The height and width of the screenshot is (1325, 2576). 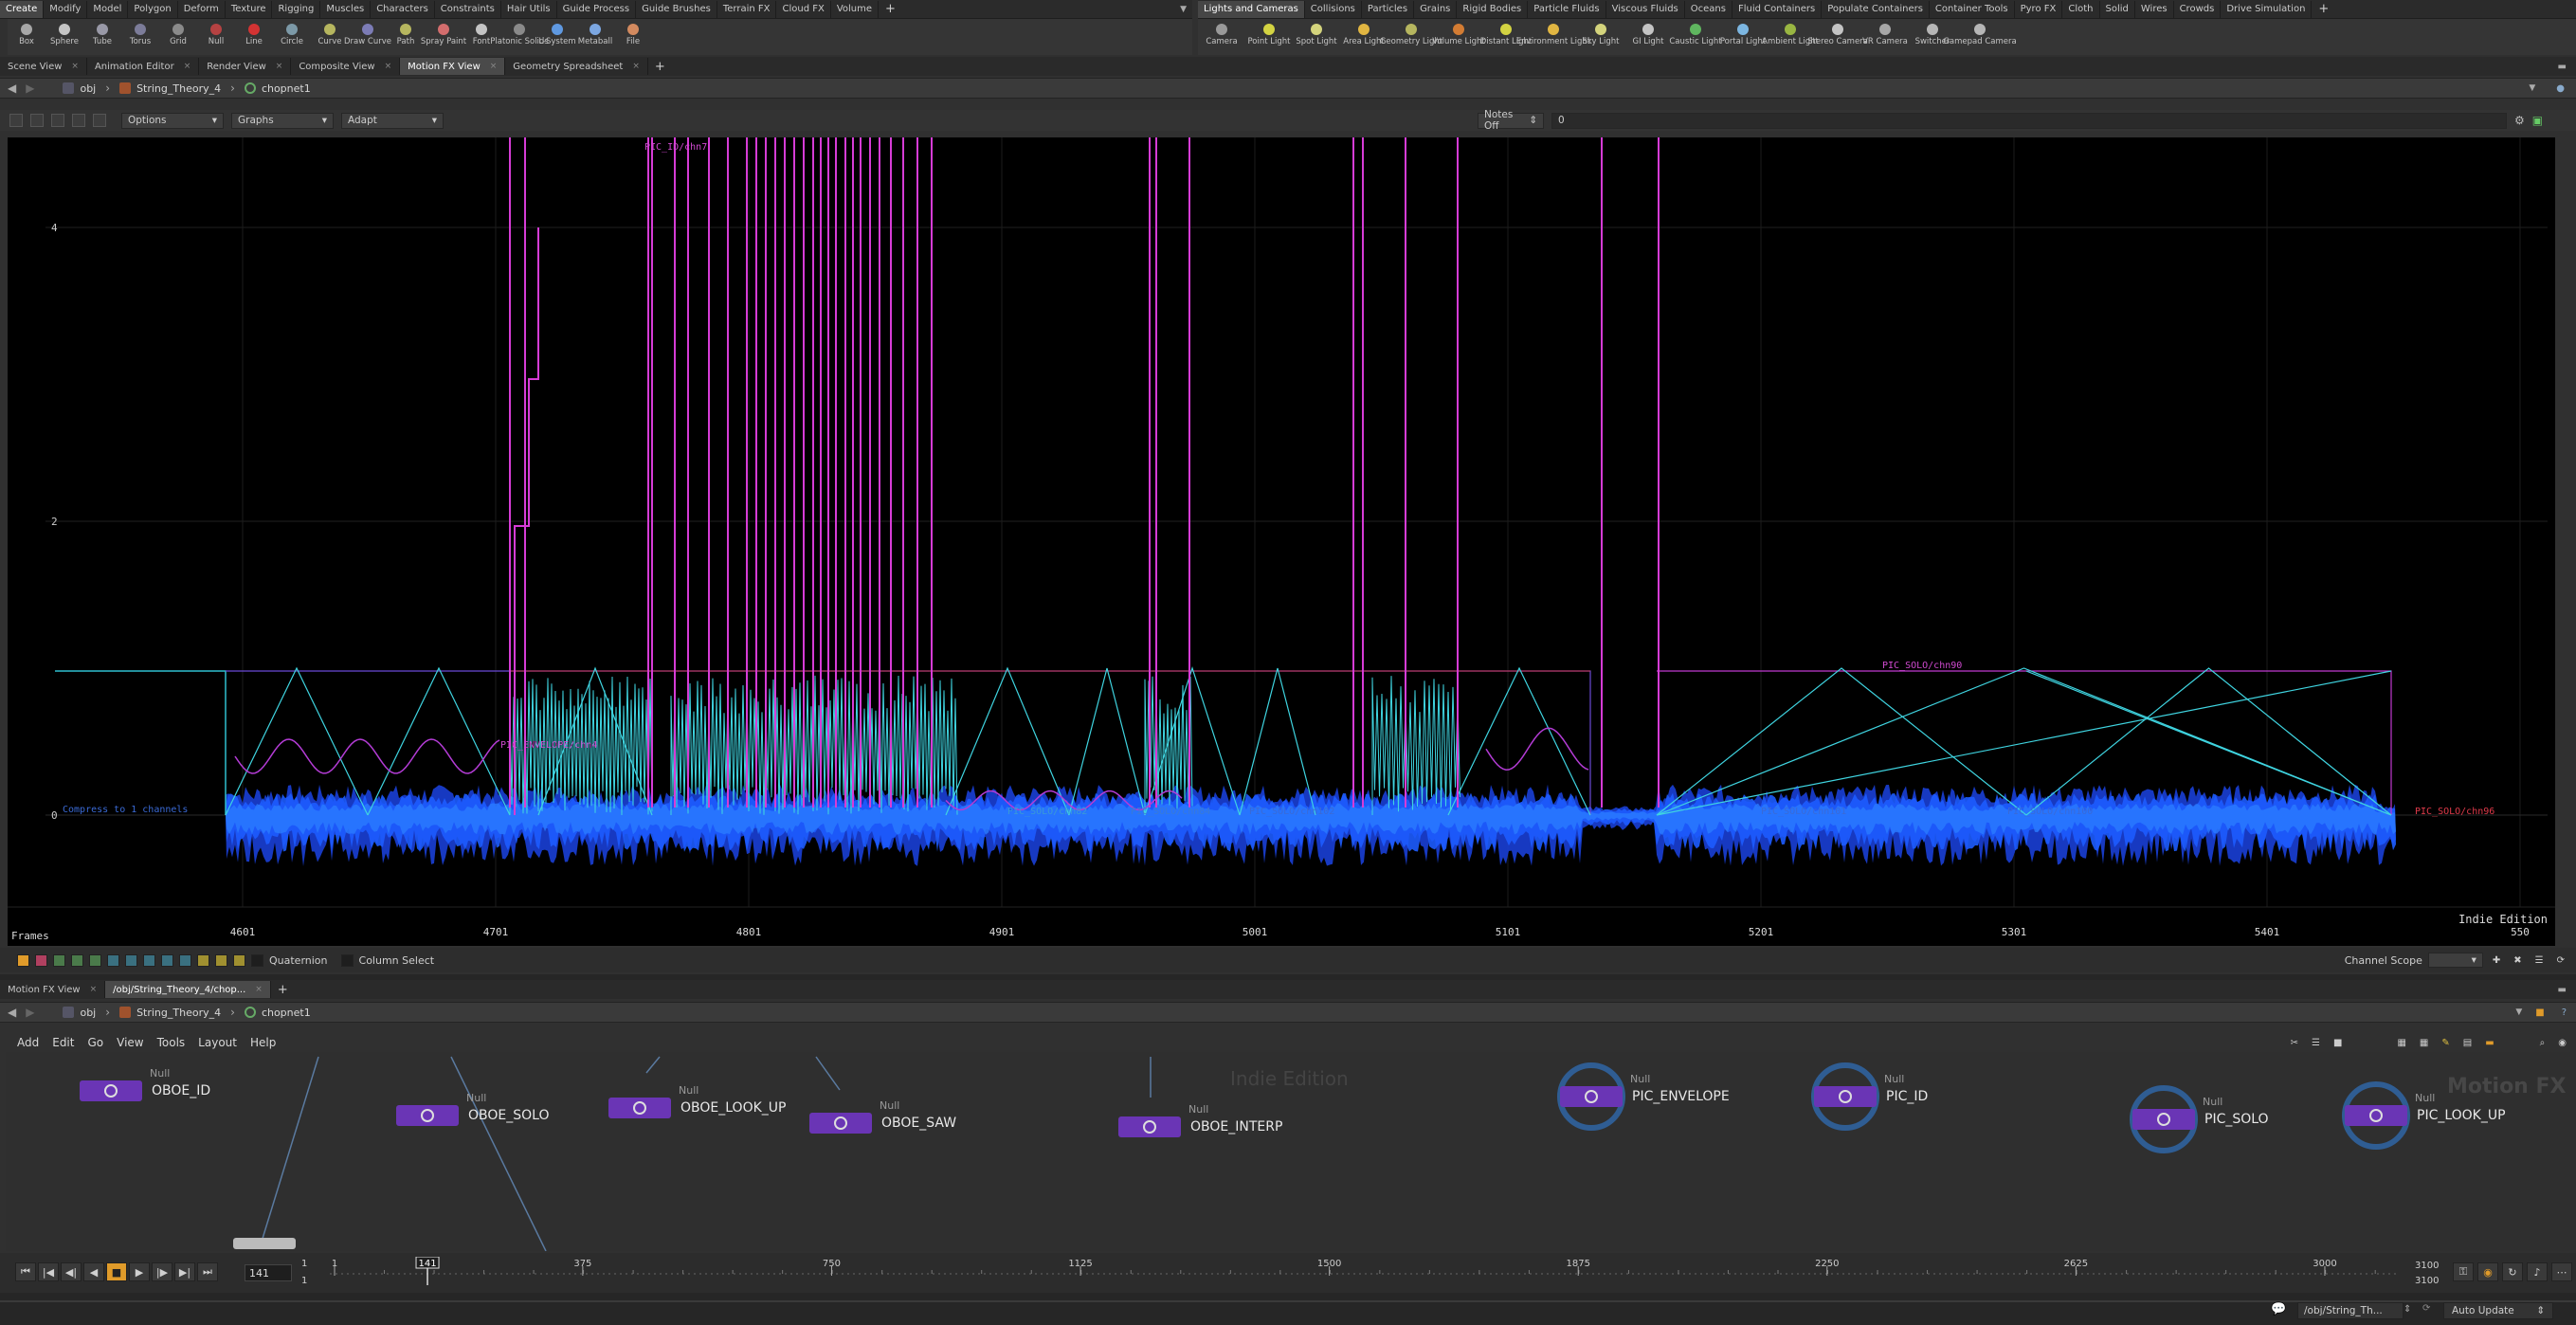 I want to click on back-arrow-icon: ◀, so click(x=12, y=1012).